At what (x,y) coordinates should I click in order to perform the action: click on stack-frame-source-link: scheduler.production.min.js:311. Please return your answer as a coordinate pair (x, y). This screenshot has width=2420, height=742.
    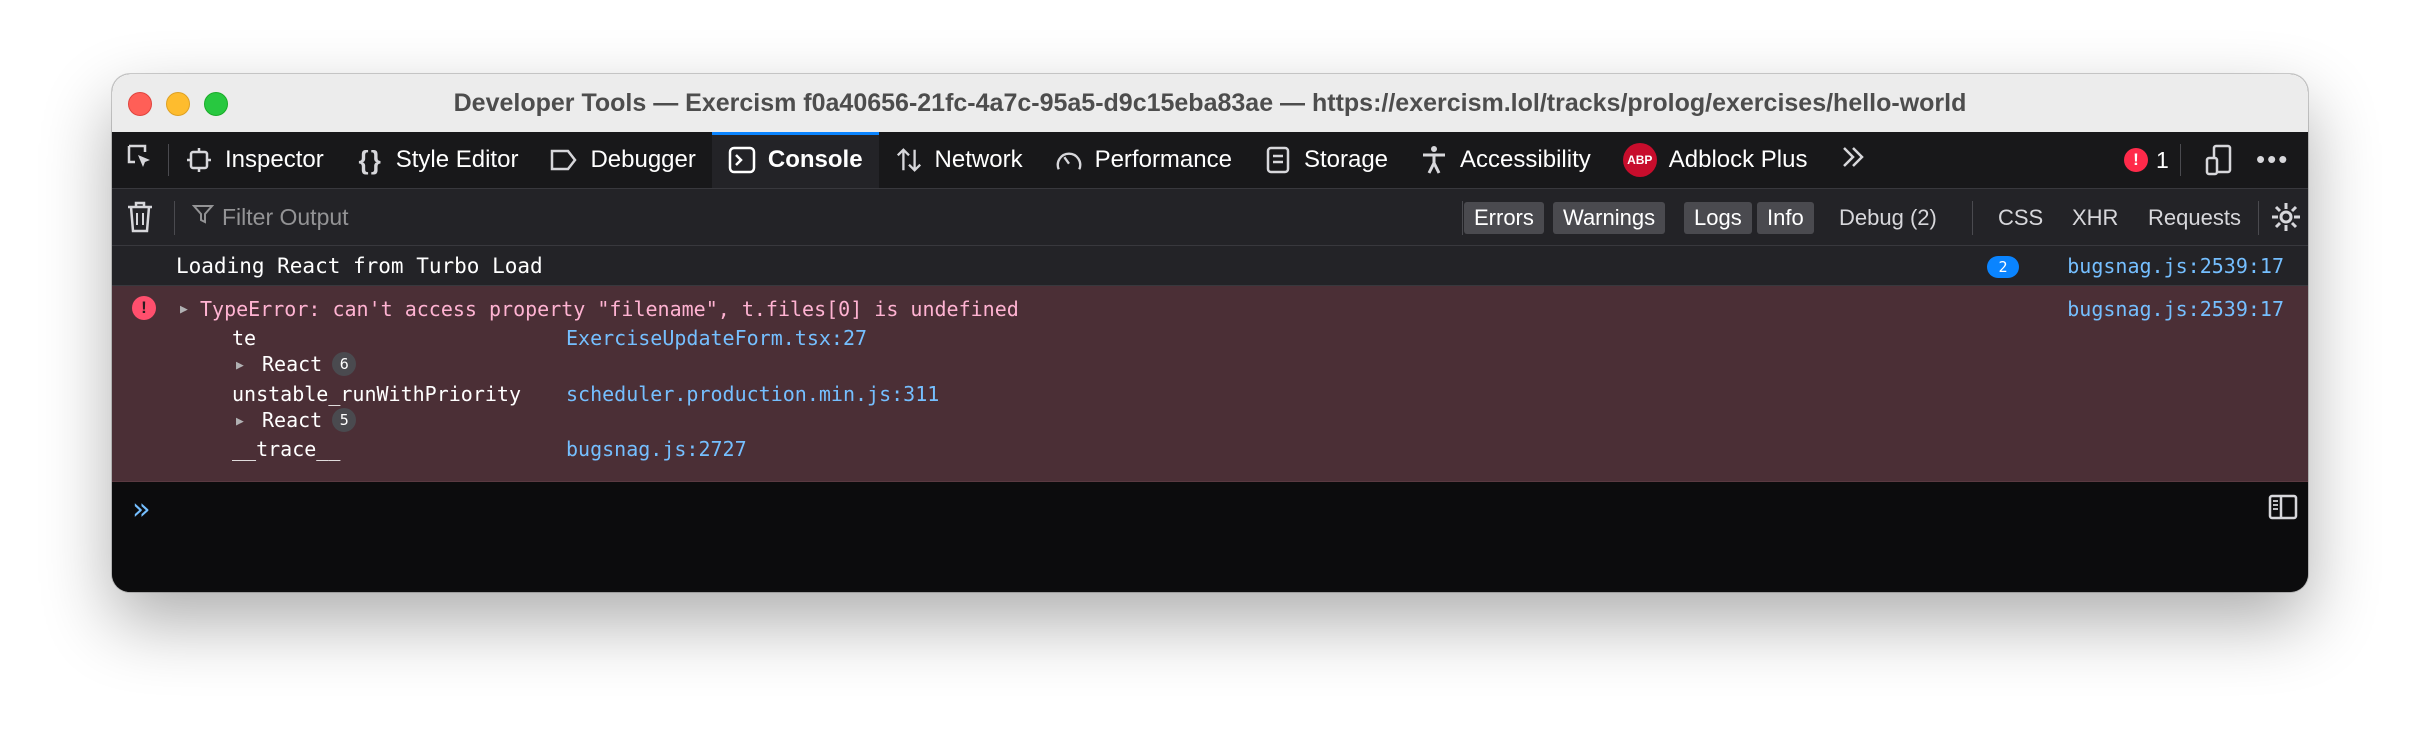
    Looking at the image, I should click on (752, 394).